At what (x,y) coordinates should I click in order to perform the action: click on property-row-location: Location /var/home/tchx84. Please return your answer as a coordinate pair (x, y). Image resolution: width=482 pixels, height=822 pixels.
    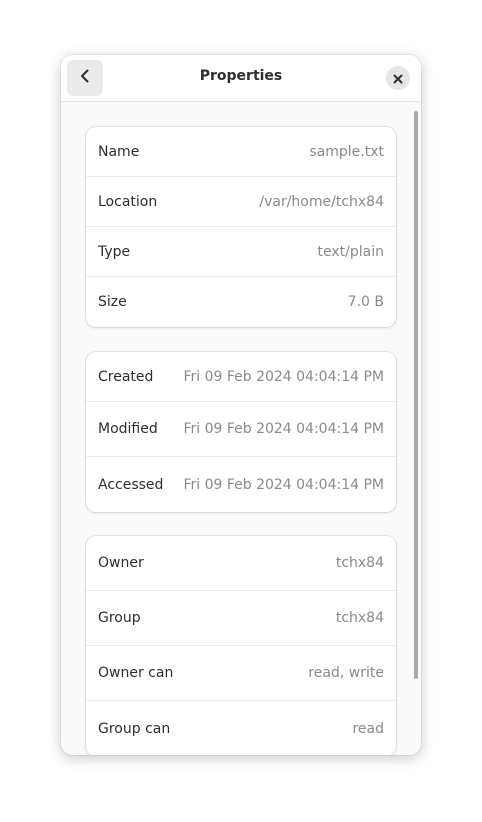
    Looking at the image, I should click on (241, 202).